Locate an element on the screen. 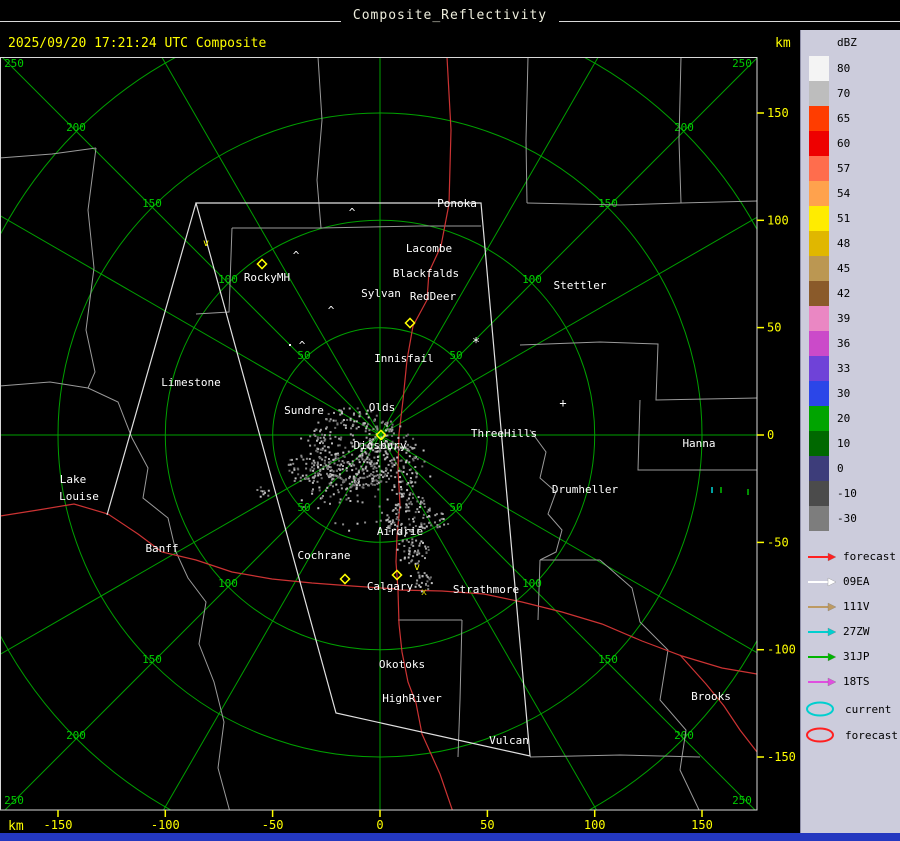 The width and height of the screenshot is (900, 841). city-label: RockyMH is located at coordinates (267, 277).